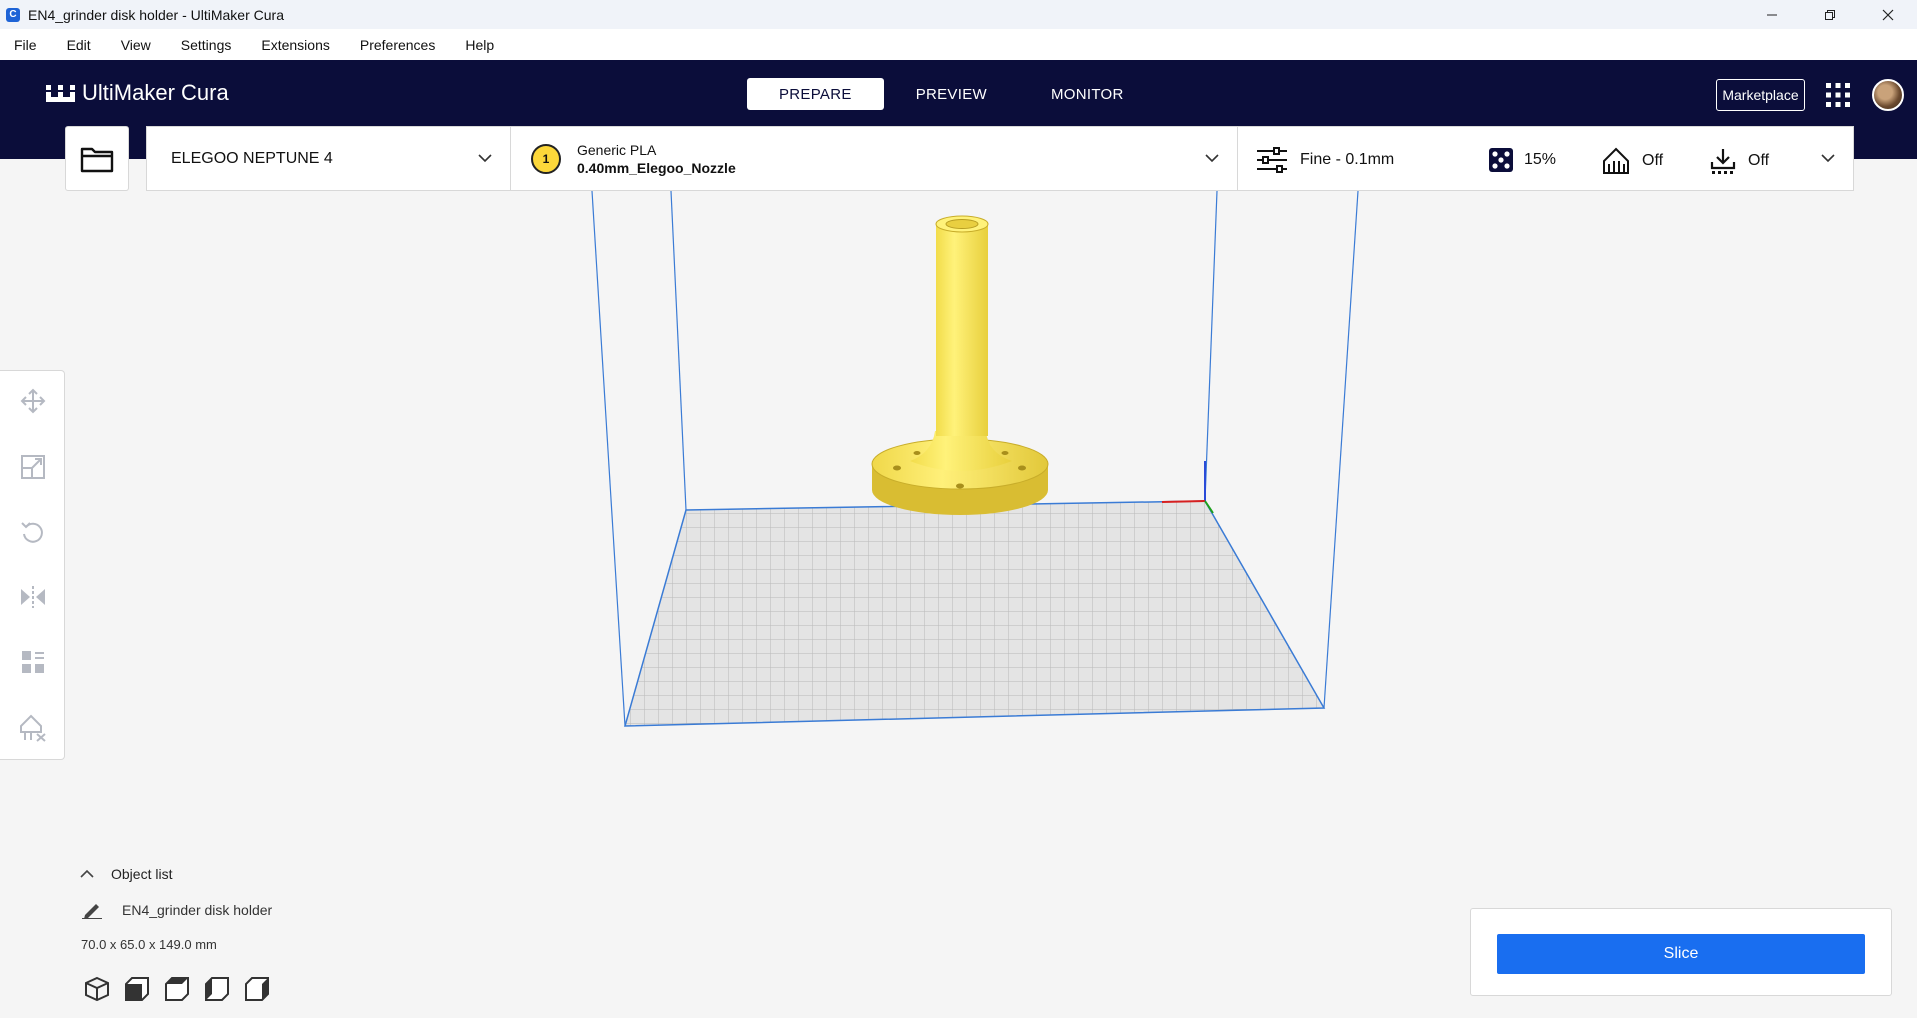 This screenshot has height=1018, width=1917. I want to click on view-3d-button, so click(97, 989).